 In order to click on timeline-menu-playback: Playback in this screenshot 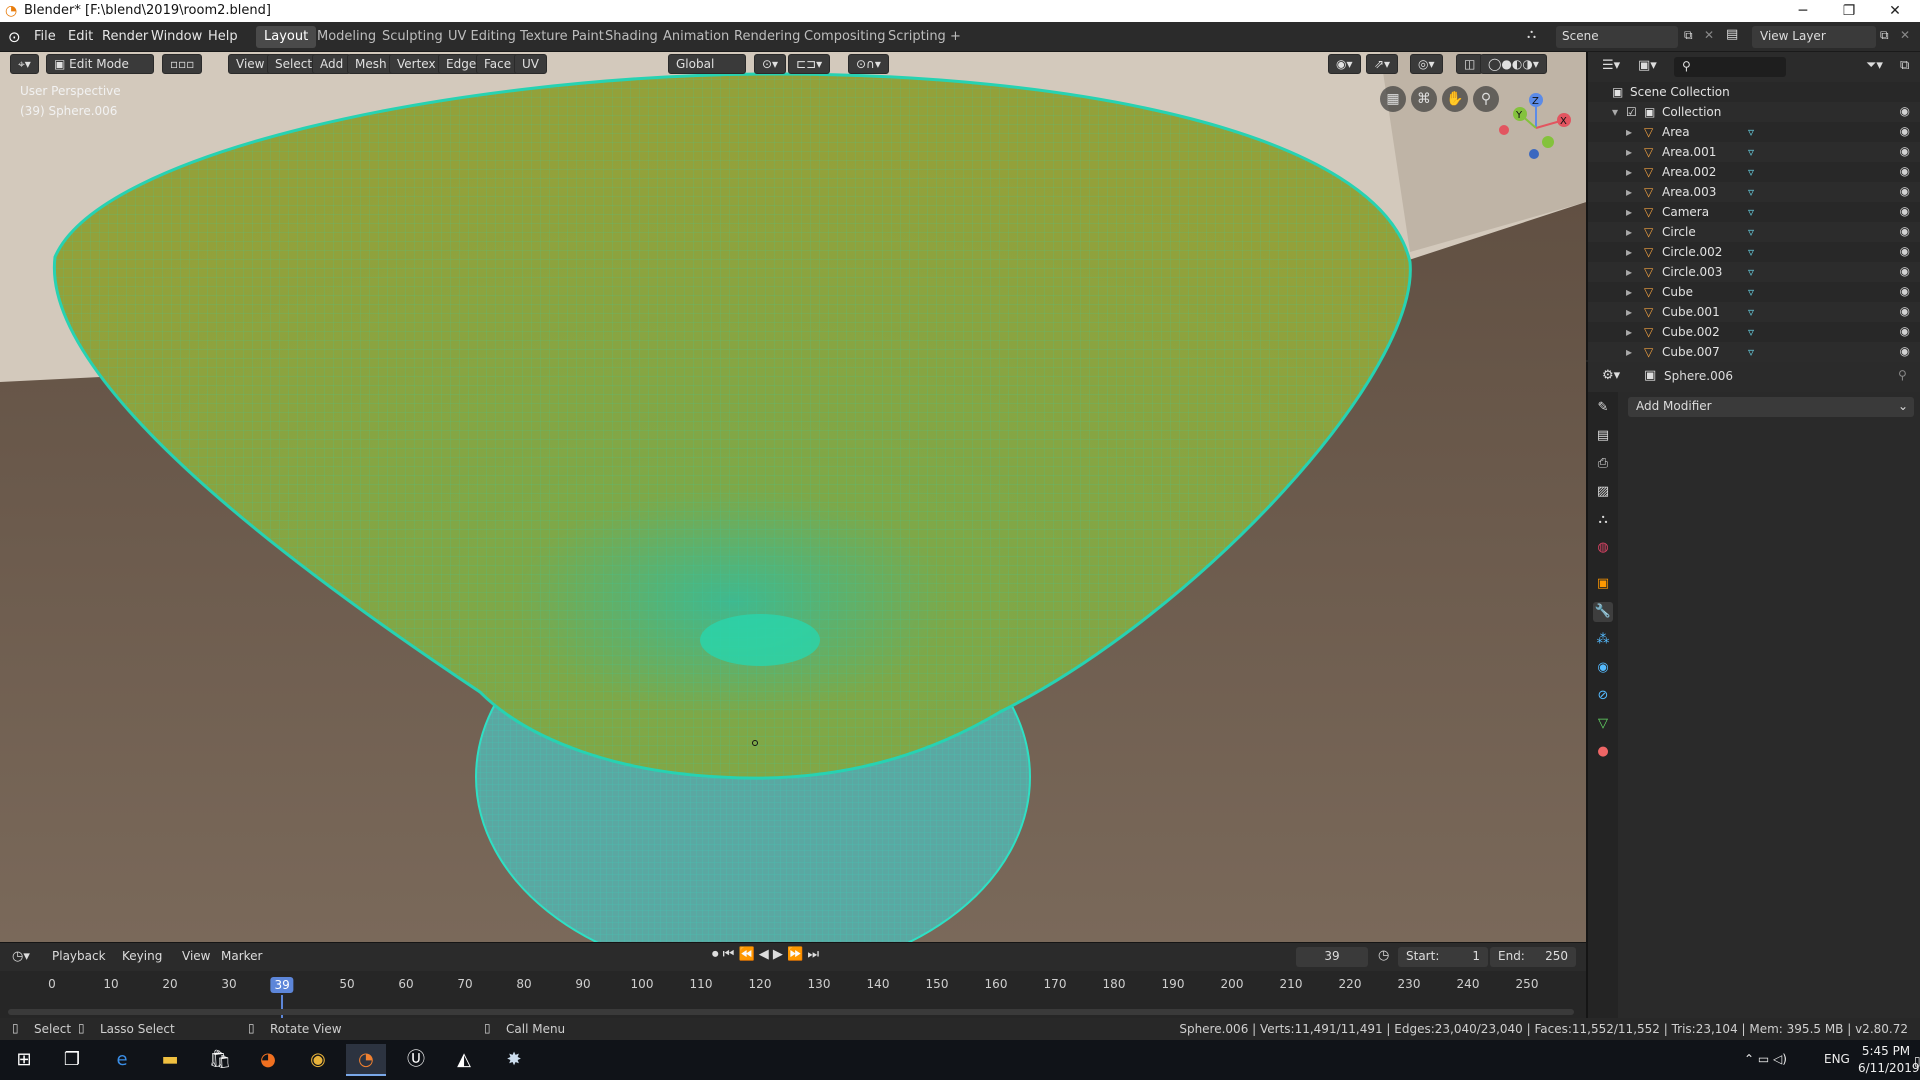, I will do `click(79, 956)`.